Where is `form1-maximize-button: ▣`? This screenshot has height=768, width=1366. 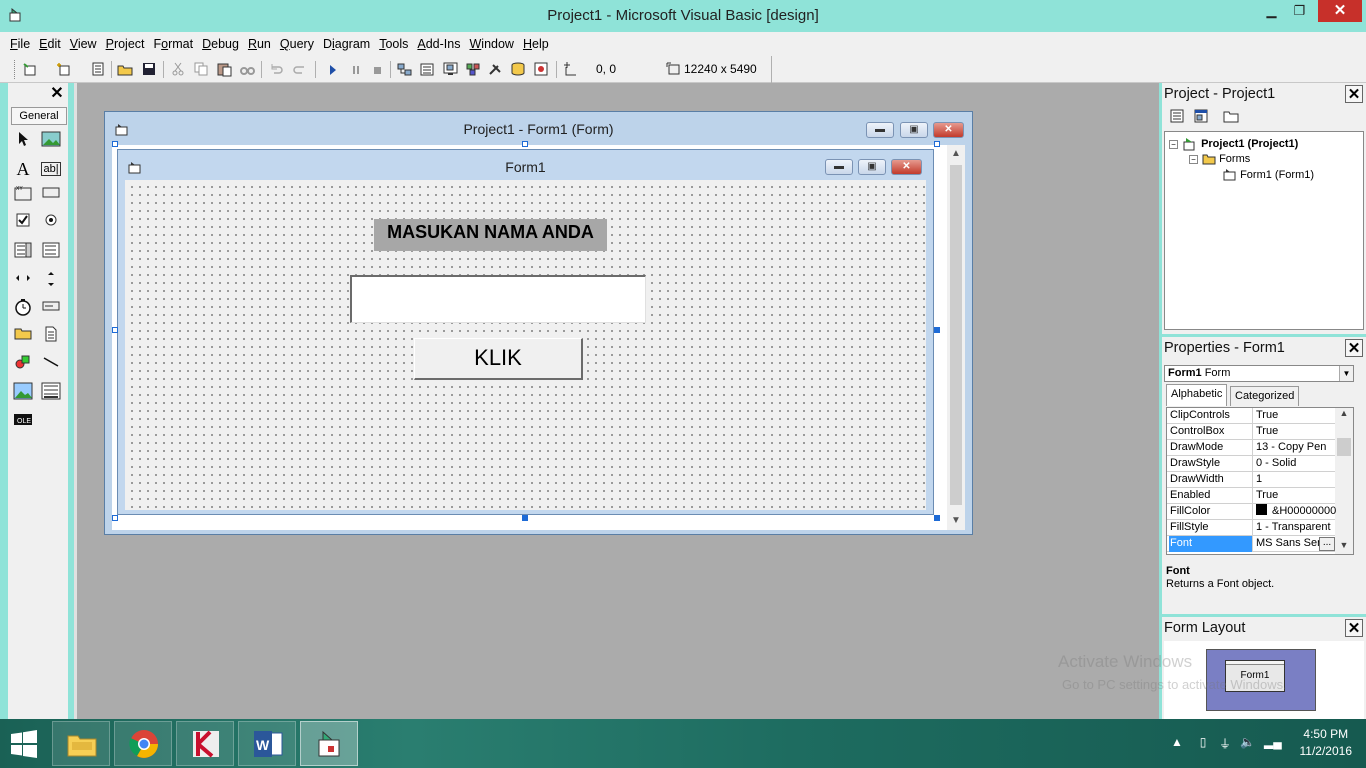 form1-maximize-button: ▣ is located at coordinates (872, 167).